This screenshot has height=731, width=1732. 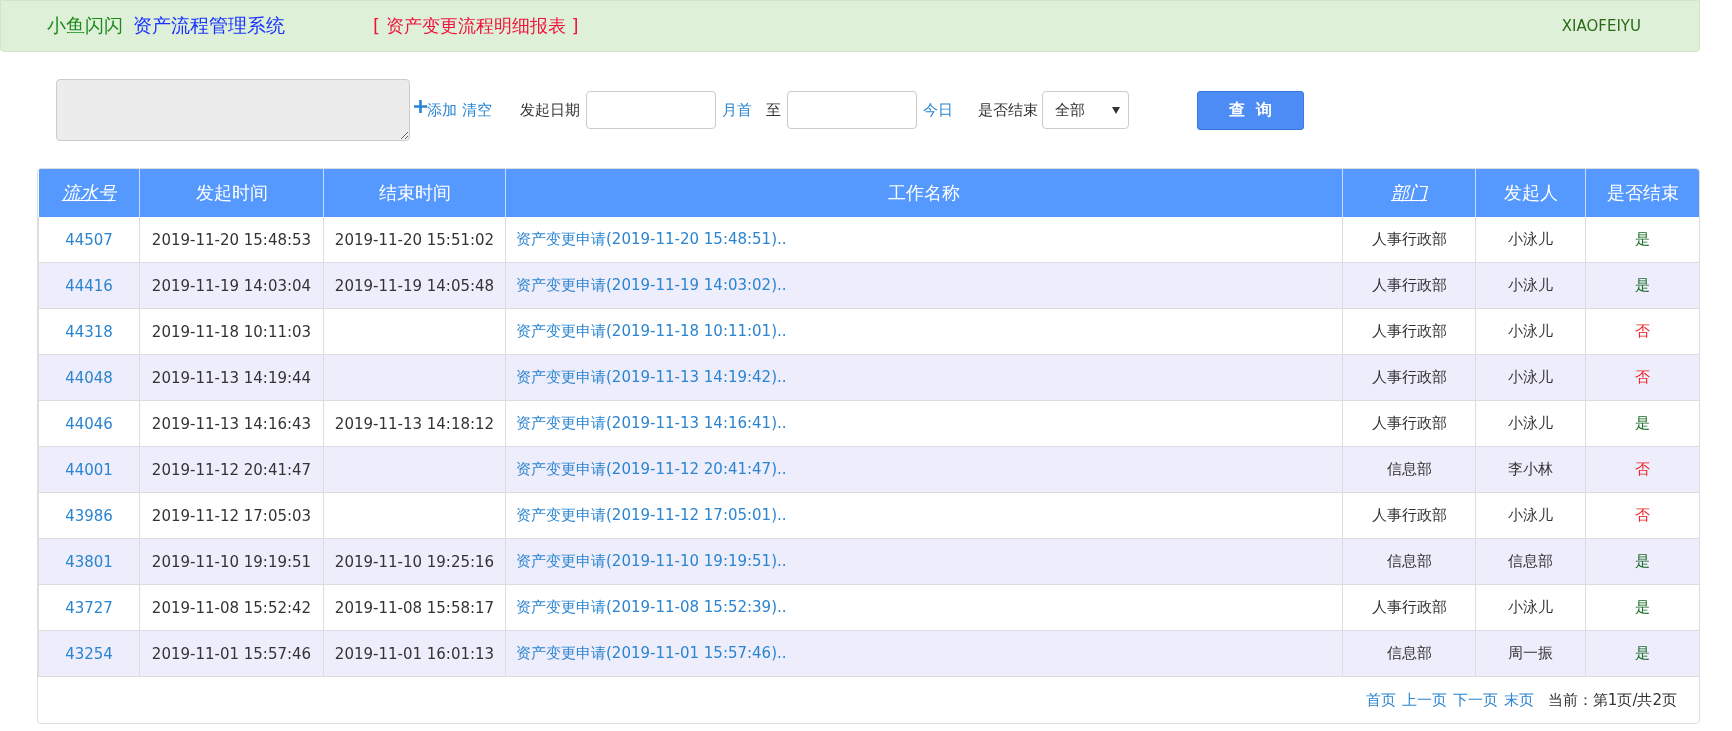 I want to click on table-cell: 2019-11-20 15:51:02, so click(x=414, y=240).